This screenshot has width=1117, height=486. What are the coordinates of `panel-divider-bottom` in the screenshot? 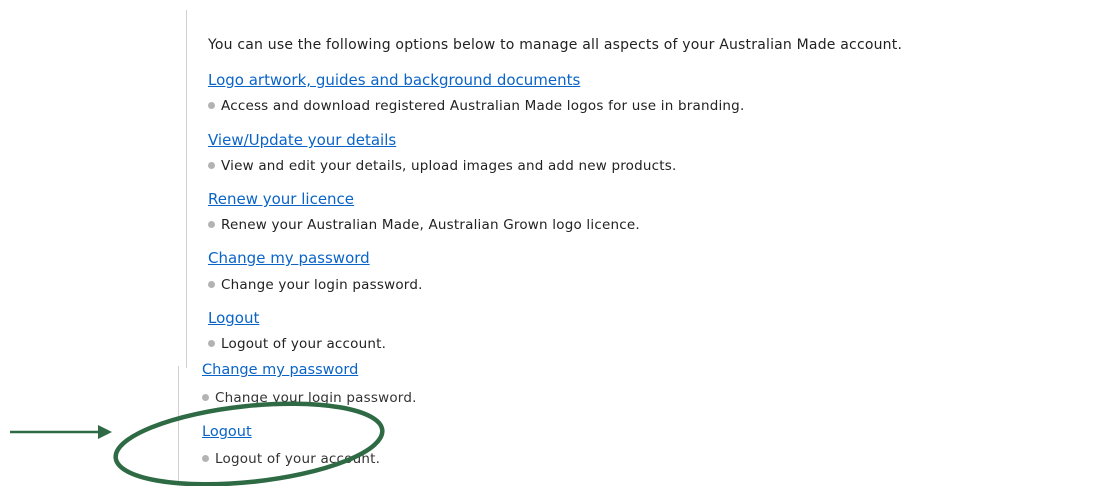 It's located at (178, 425).